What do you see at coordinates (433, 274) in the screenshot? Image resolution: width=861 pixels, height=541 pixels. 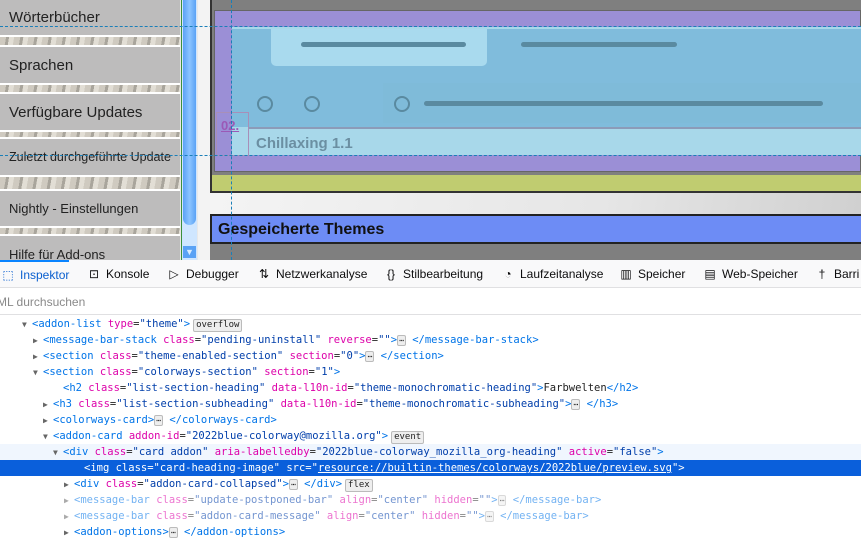 I see `tab-style-editor: {} Stilbearbeitung` at bounding box center [433, 274].